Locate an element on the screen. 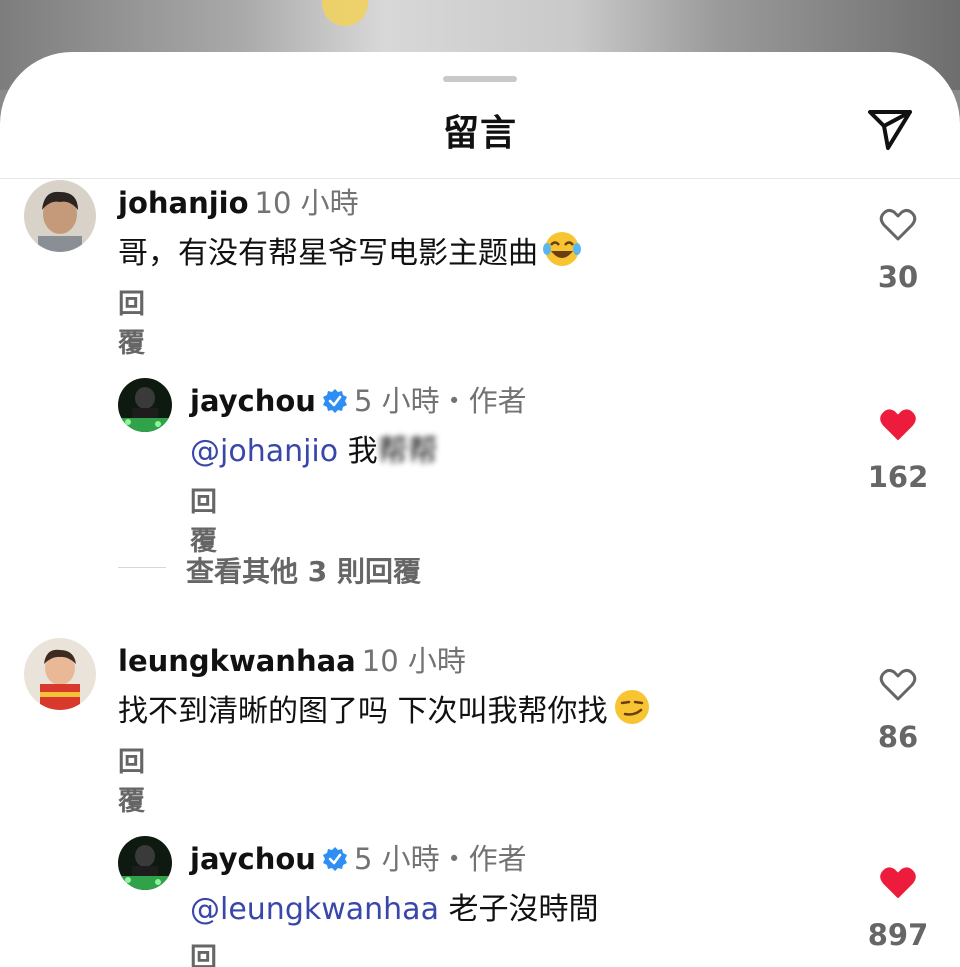 This screenshot has height=967, width=960. smirk-emoji-icon is located at coordinates (631, 707).